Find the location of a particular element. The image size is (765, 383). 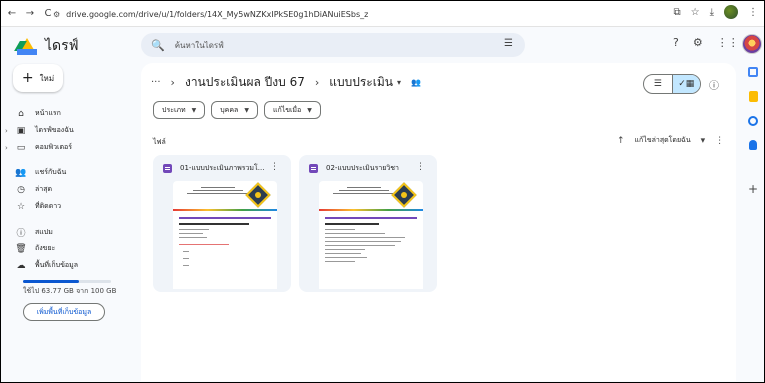

file-card-header: 01-แบบประเมินภาพรวมโ... ⋮ is located at coordinates (223, 168).